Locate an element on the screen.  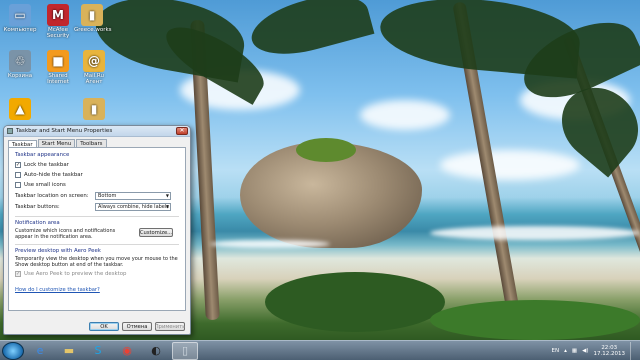
aero-peek-option: ✓ Use Aero Peek to preview the desktop is located at coordinates (97, 274).